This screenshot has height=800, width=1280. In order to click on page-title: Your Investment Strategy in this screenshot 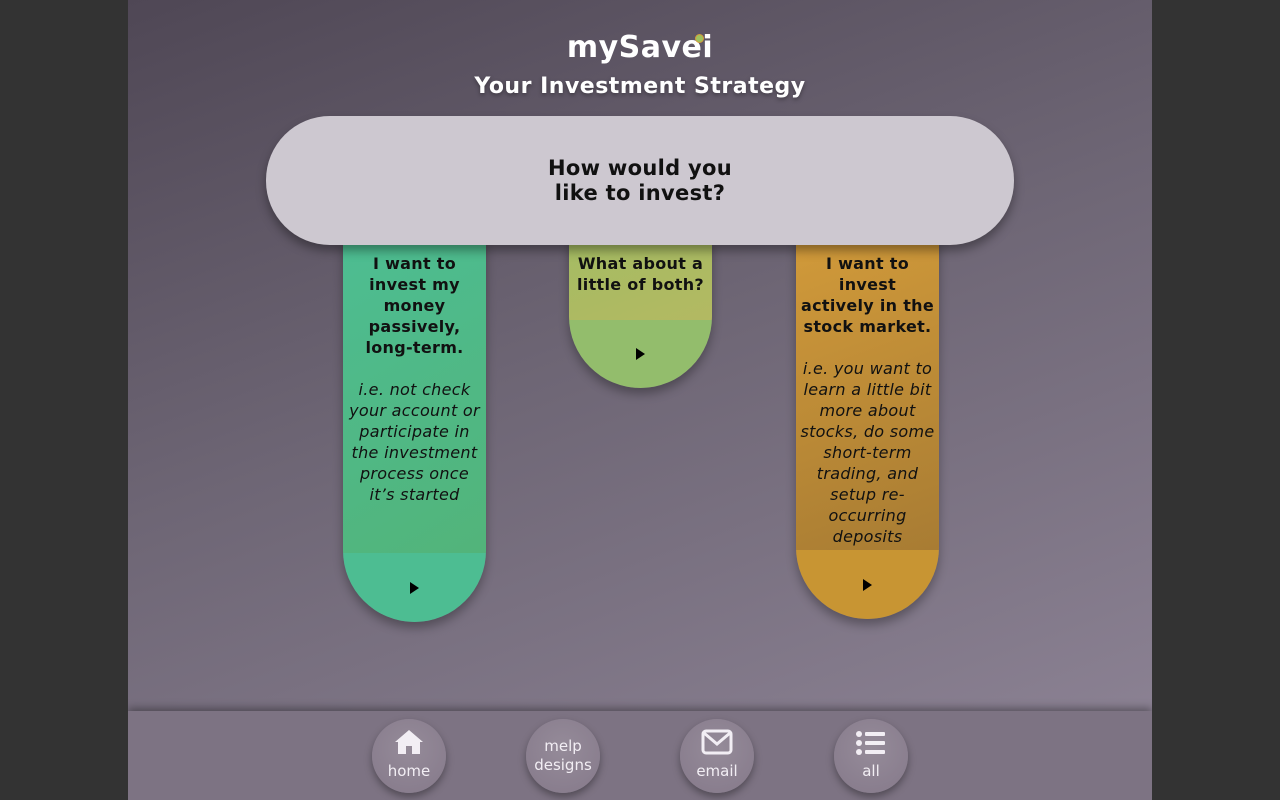, I will do `click(640, 86)`.